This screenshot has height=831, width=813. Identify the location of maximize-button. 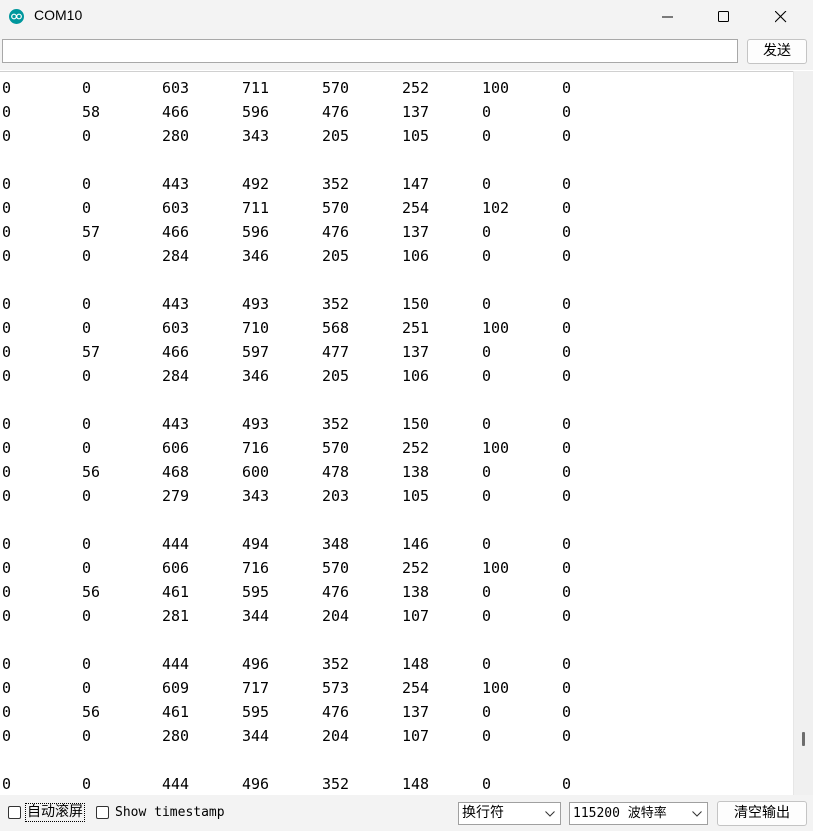
(724, 17).